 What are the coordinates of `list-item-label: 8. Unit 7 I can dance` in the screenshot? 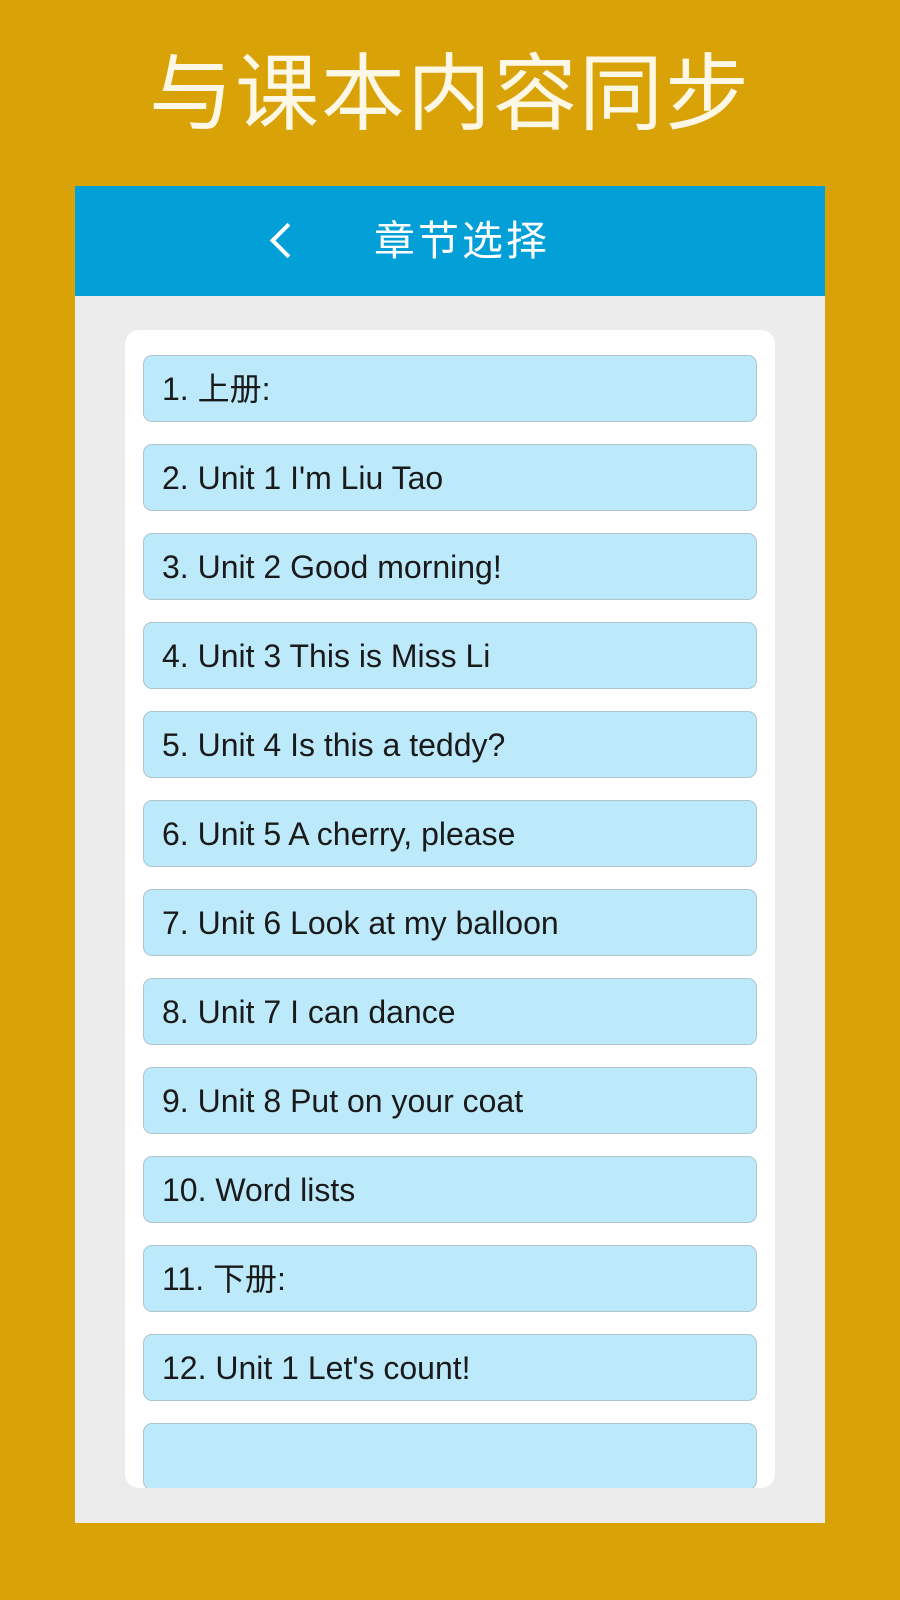 It's located at (309, 1011).